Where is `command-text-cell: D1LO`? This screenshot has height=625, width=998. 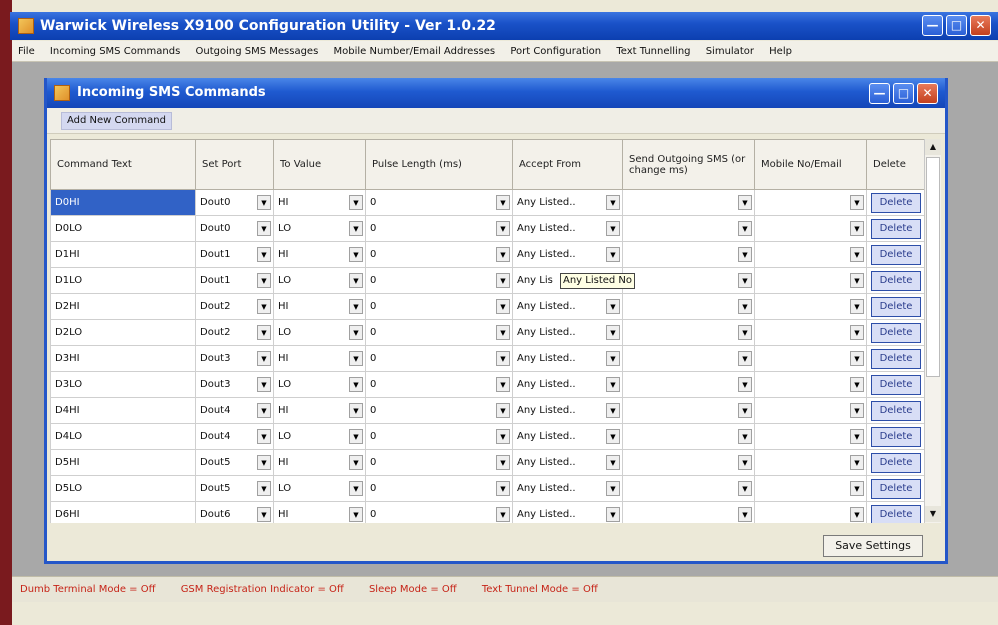 command-text-cell: D1LO is located at coordinates (123, 280).